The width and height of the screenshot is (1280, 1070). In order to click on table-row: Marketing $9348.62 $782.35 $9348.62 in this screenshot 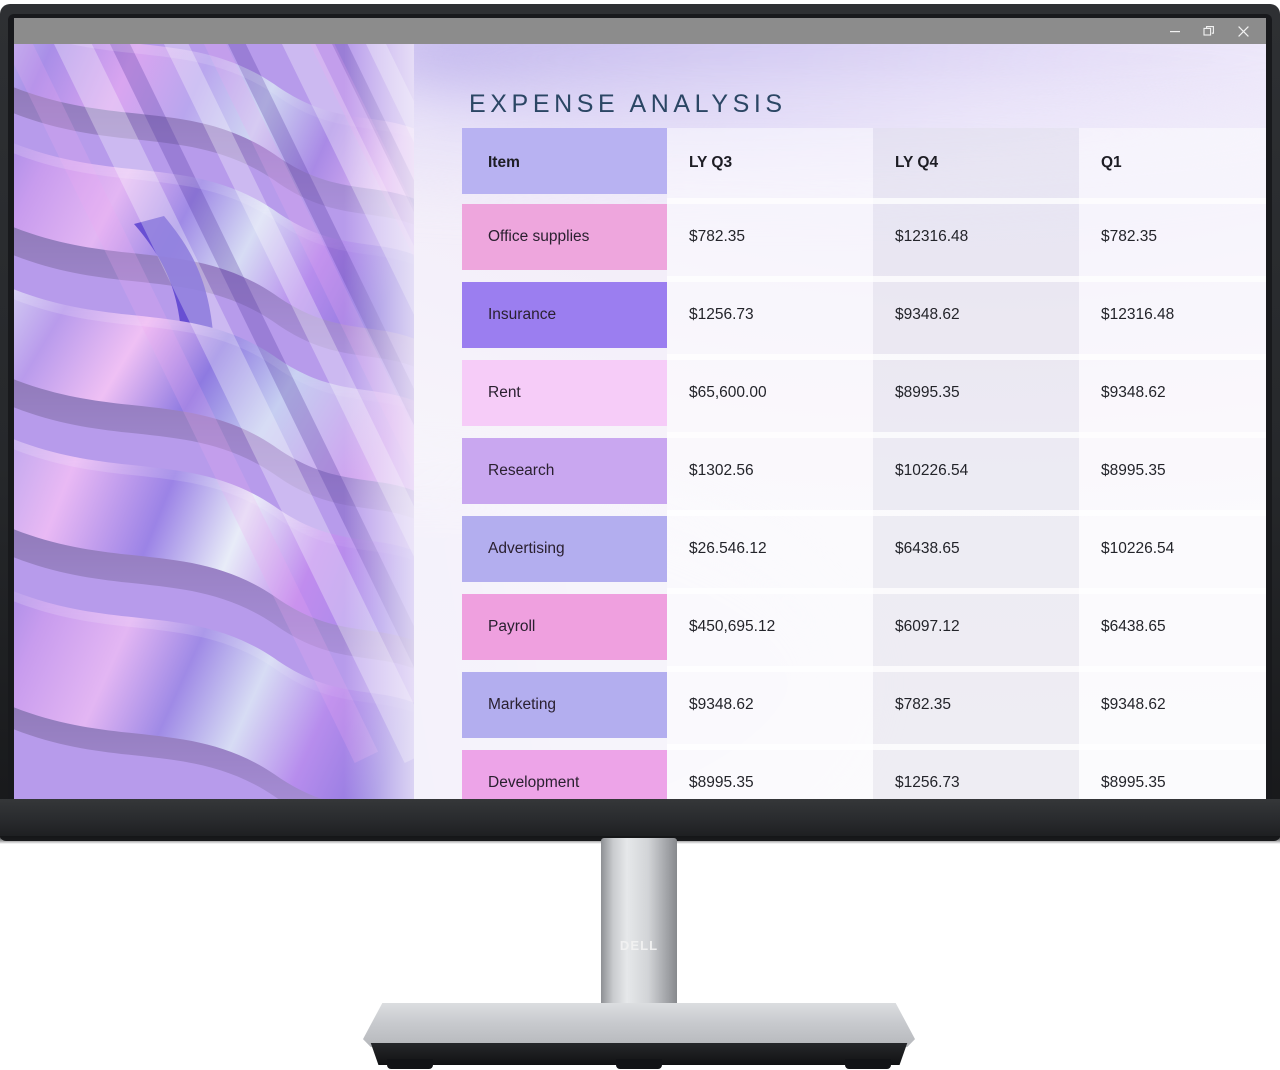, I will do `click(864, 705)`.